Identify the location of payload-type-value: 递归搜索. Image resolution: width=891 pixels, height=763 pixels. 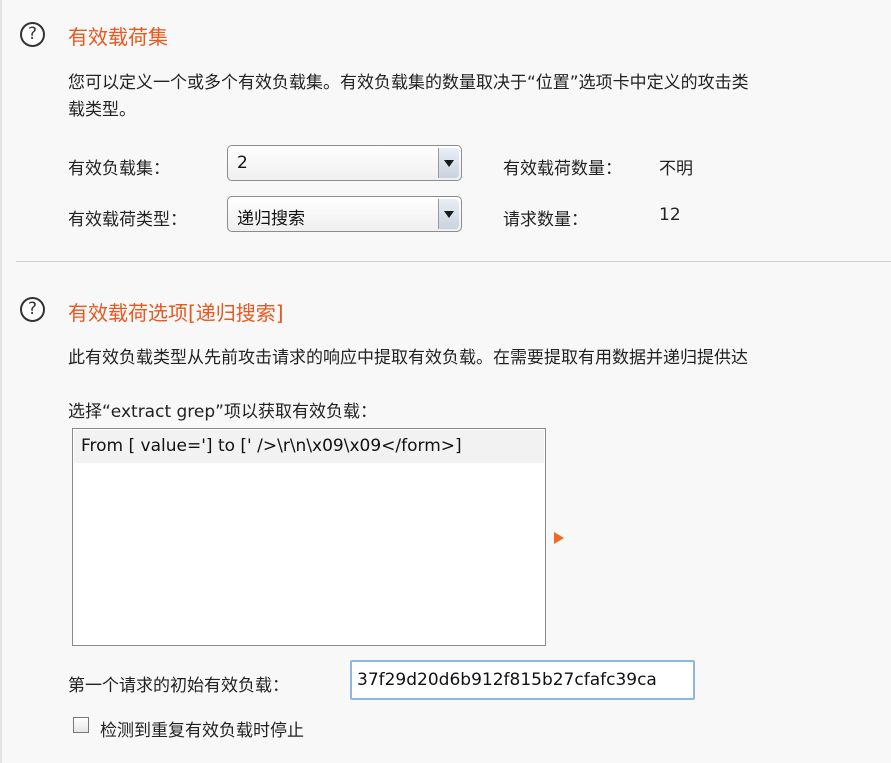
(271, 219).